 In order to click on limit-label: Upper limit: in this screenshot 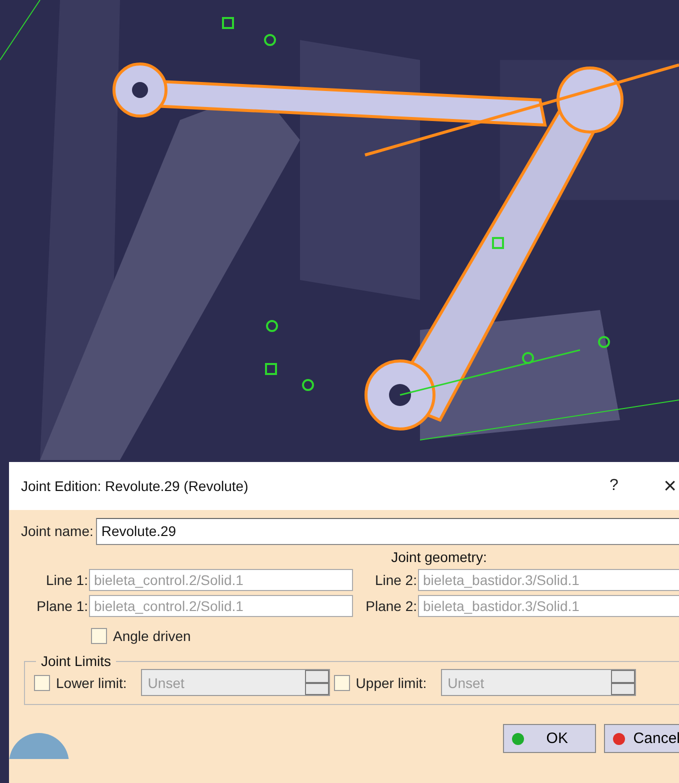, I will do `click(391, 682)`.